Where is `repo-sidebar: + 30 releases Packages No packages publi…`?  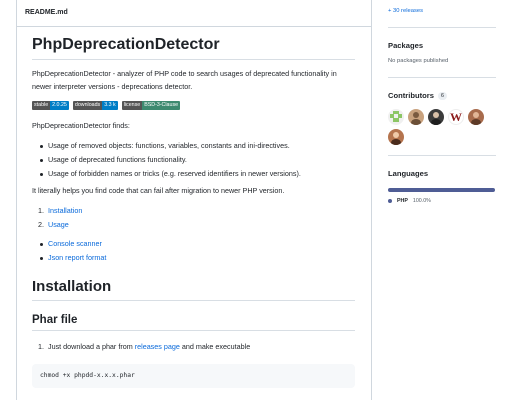
repo-sidebar: + 30 releases Packages No packages publi… is located at coordinates (442, 102).